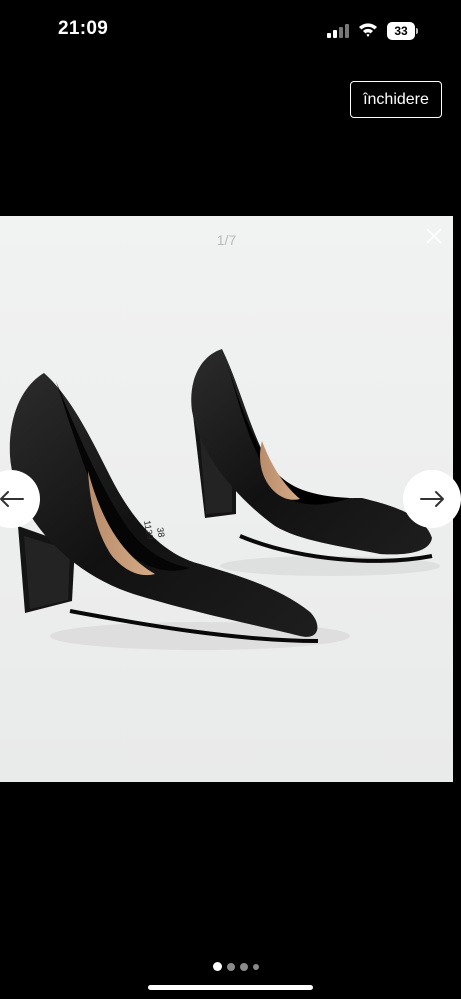  I want to click on gallery-close-icon, so click(434, 236).